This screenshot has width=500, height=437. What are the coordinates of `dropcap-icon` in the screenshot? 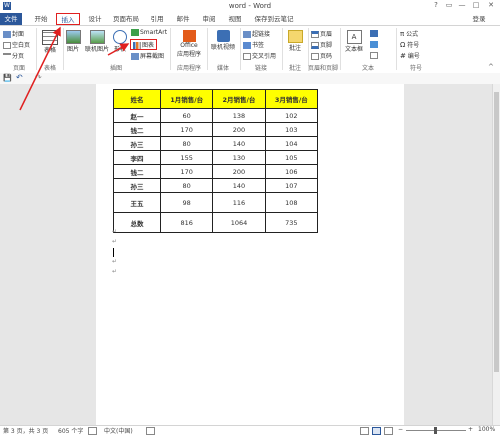 It's located at (374, 55).